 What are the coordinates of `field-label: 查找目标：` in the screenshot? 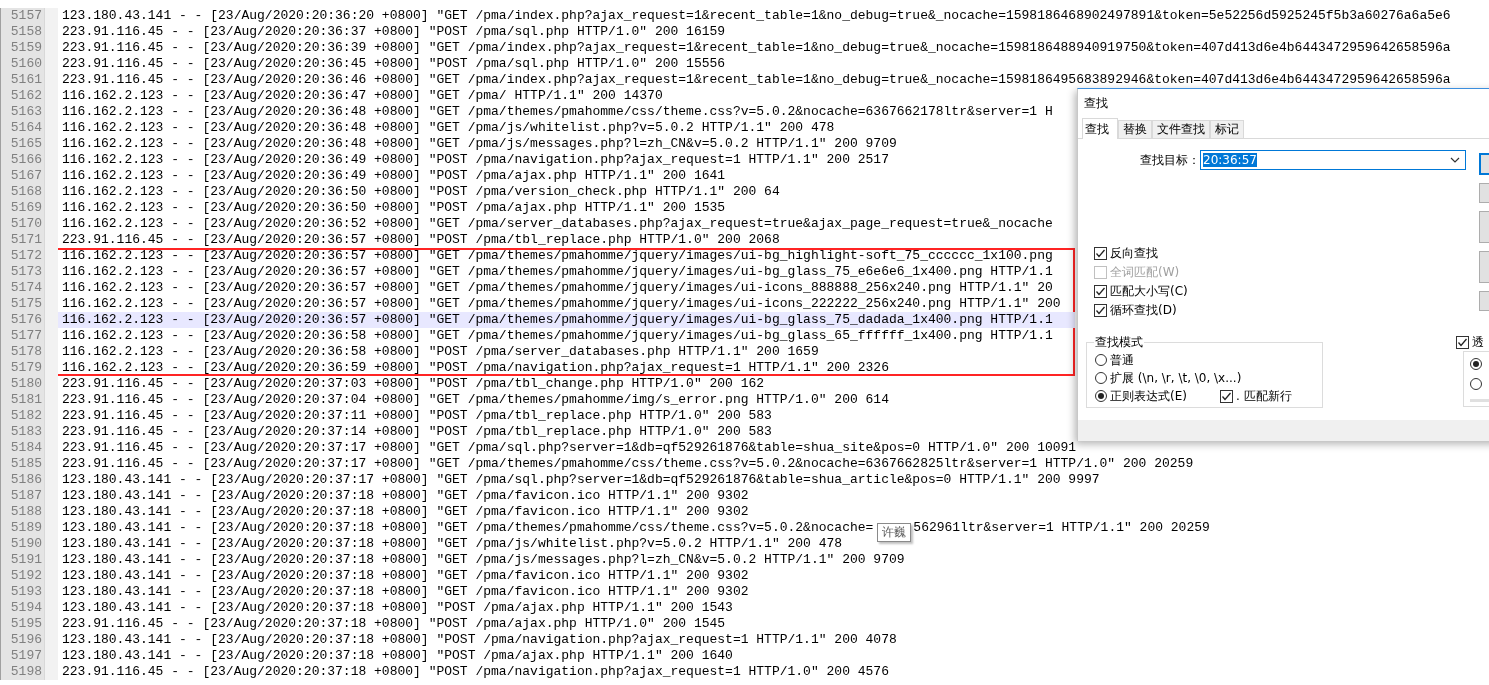 It's located at (1169, 160).